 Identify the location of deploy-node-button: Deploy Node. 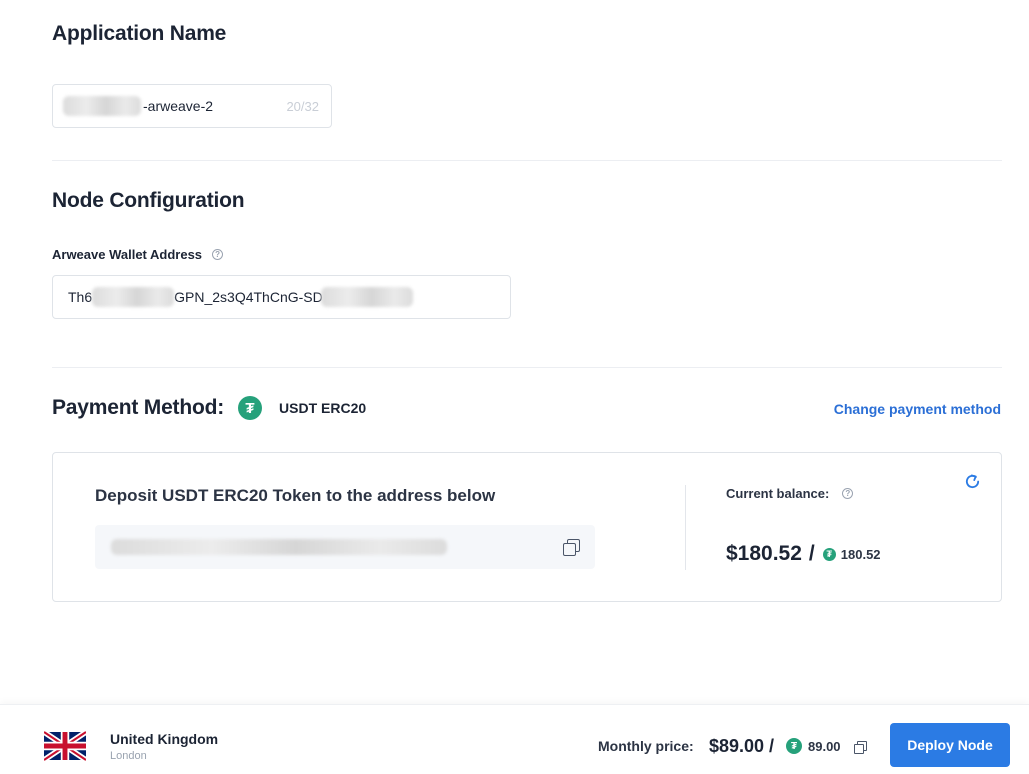
(950, 745).